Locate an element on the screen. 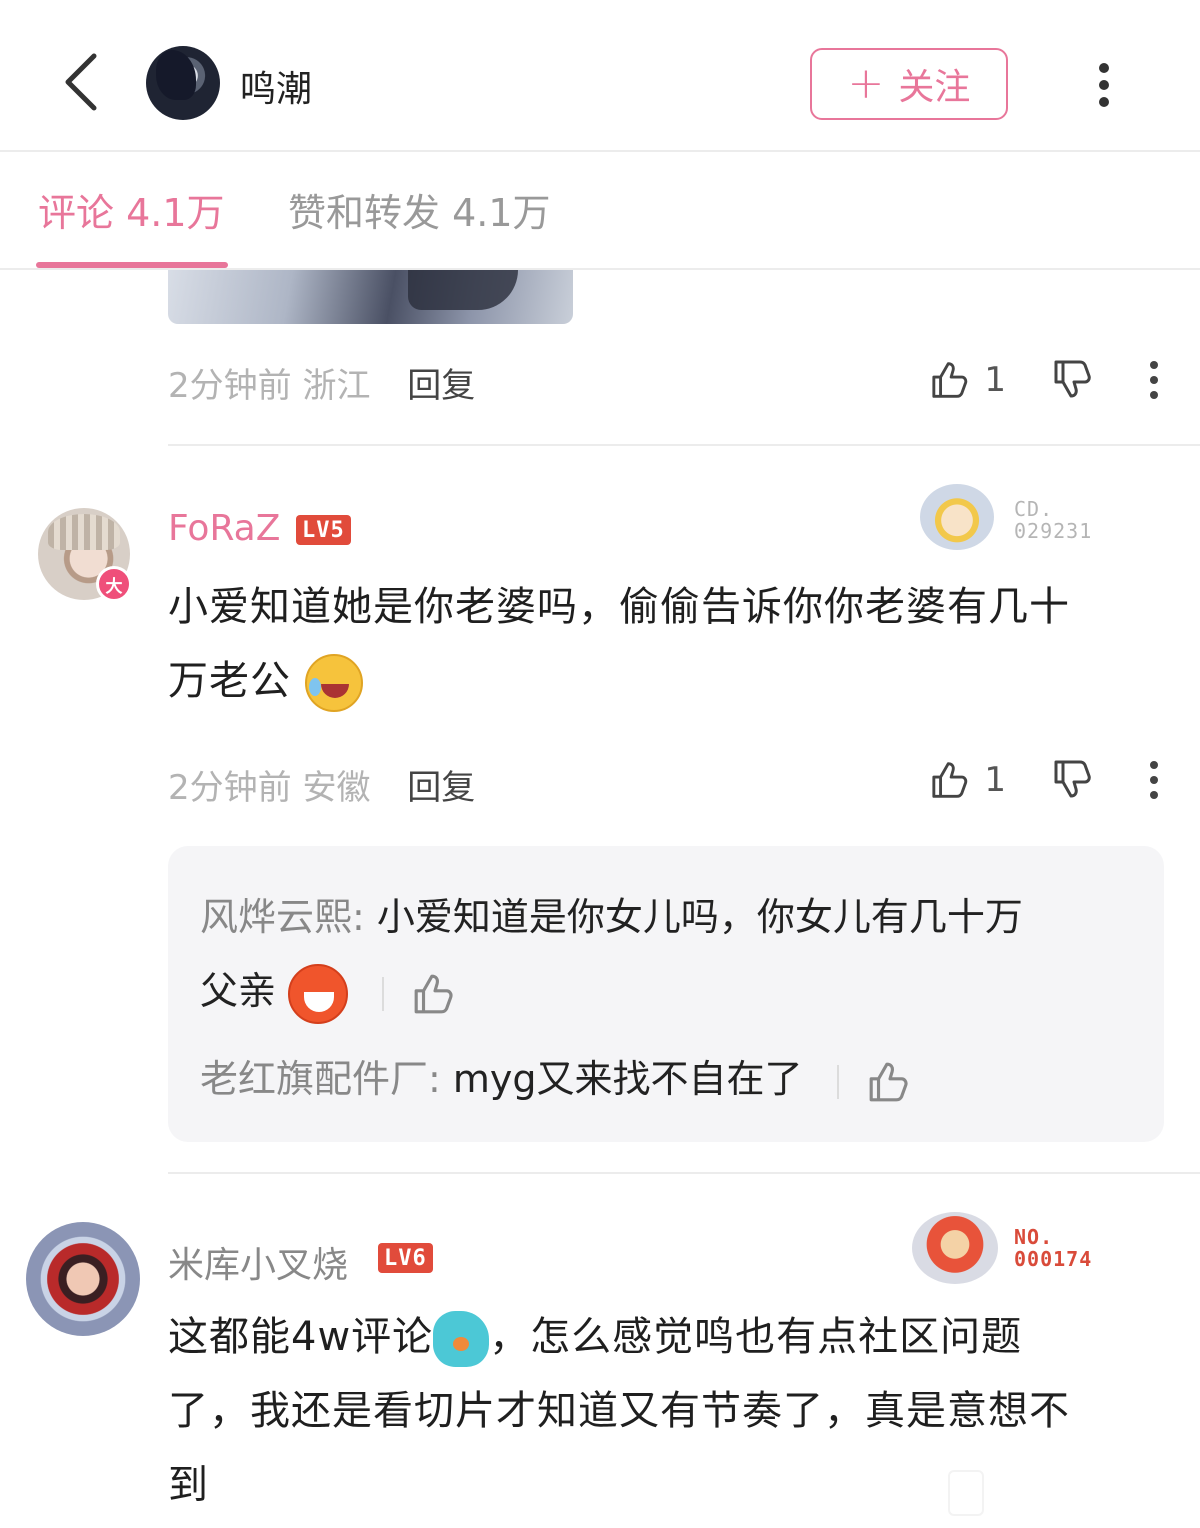 The image size is (1200, 1528). reply-text: 小爱知道是你女儿吗，你女儿有几十万 is located at coordinates (699, 917).